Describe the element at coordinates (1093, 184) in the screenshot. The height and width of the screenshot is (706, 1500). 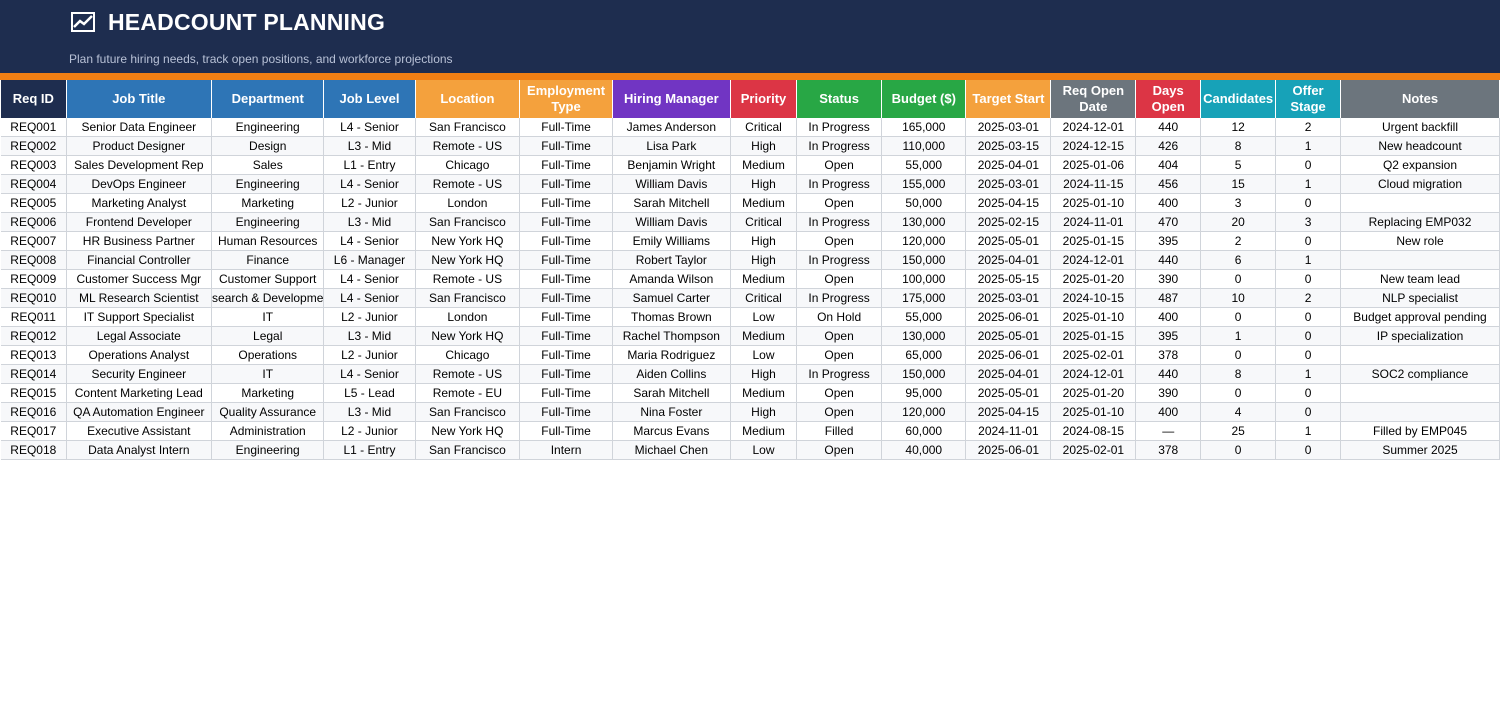
I see `table-cell: 2024-11-15` at that location.